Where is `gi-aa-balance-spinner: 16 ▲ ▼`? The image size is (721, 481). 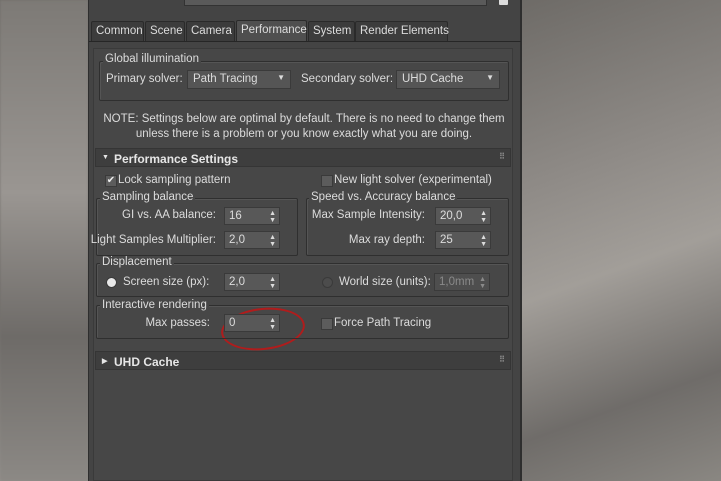
gi-aa-balance-spinner: 16 ▲ ▼ is located at coordinates (252, 216).